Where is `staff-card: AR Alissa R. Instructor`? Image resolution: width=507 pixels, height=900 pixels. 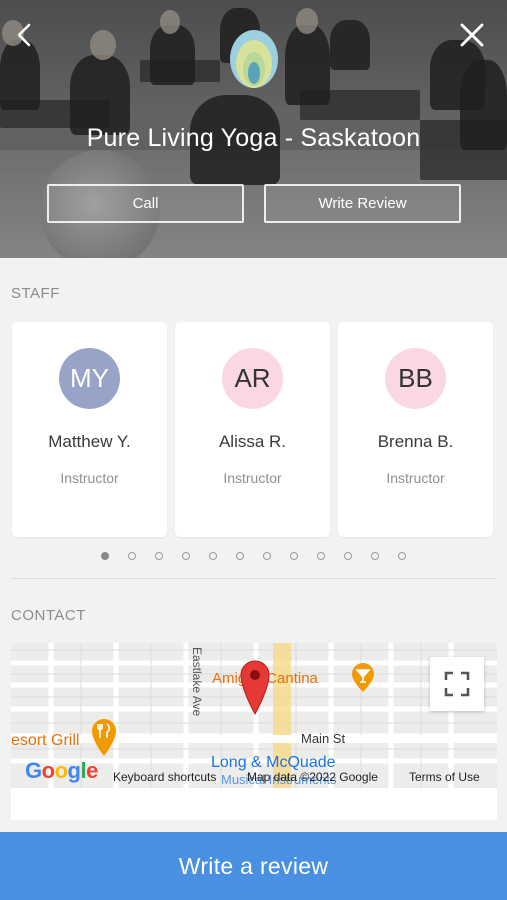
staff-card: AR Alissa R. Instructor is located at coordinates (252, 429).